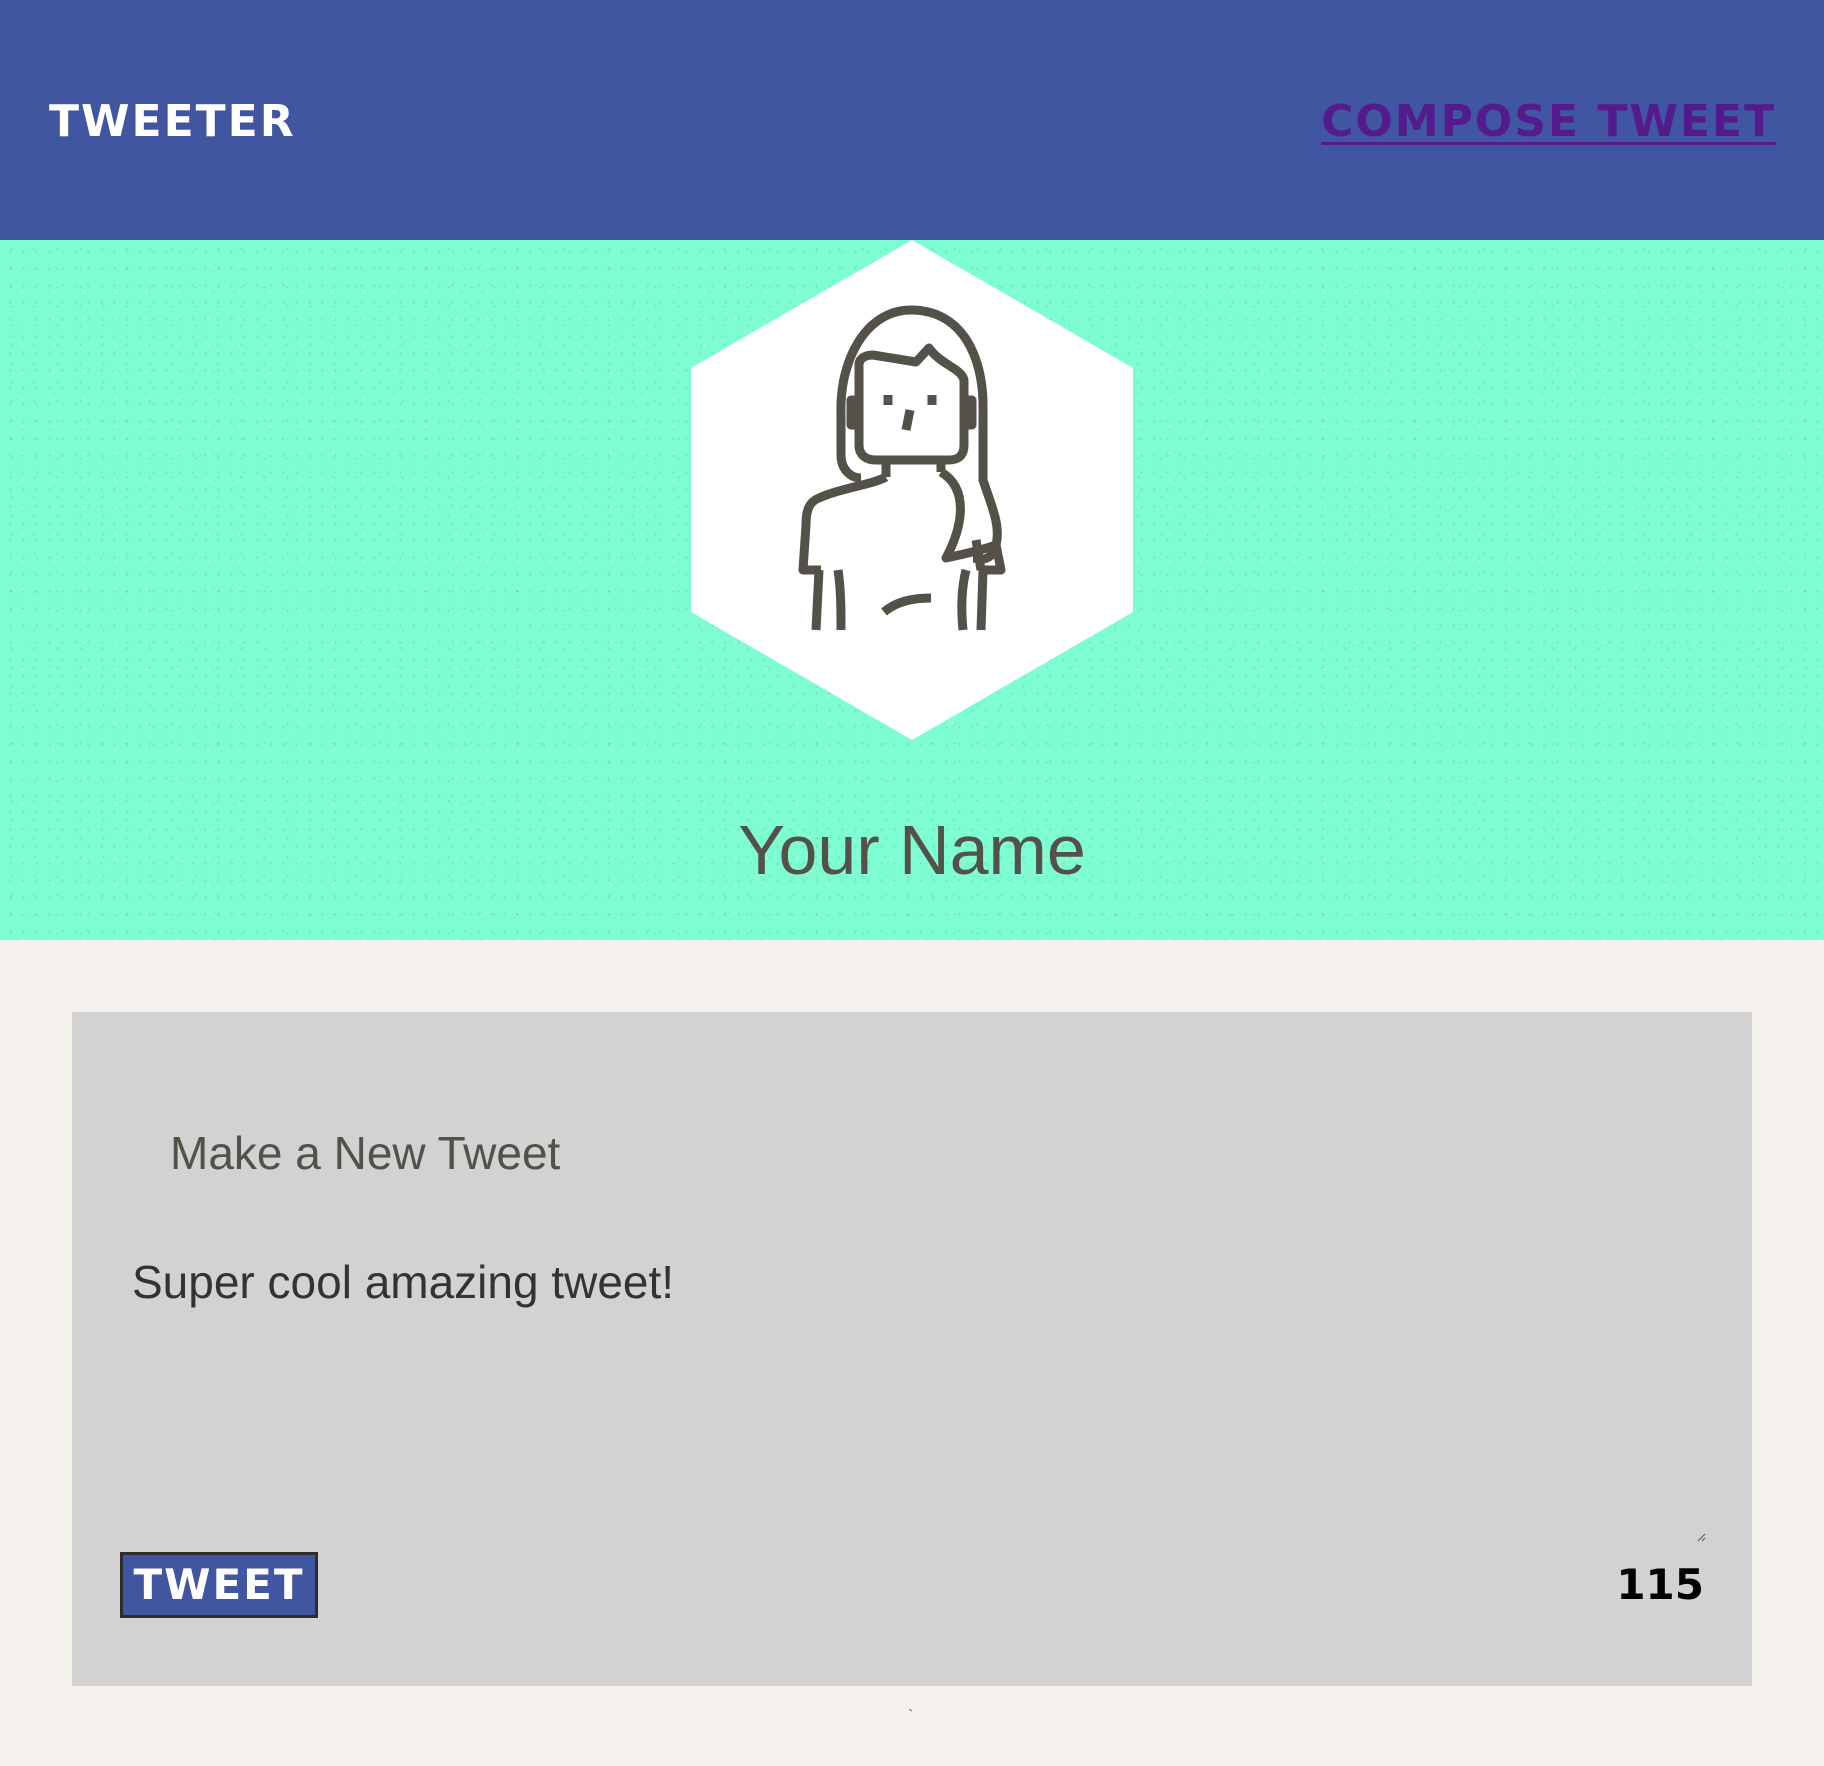 The width and height of the screenshot is (1824, 1766). Describe the element at coordinates (912, 1397) in the screenshot. I see `tweet-text-input: Super cool amazing tweet!` at that location.